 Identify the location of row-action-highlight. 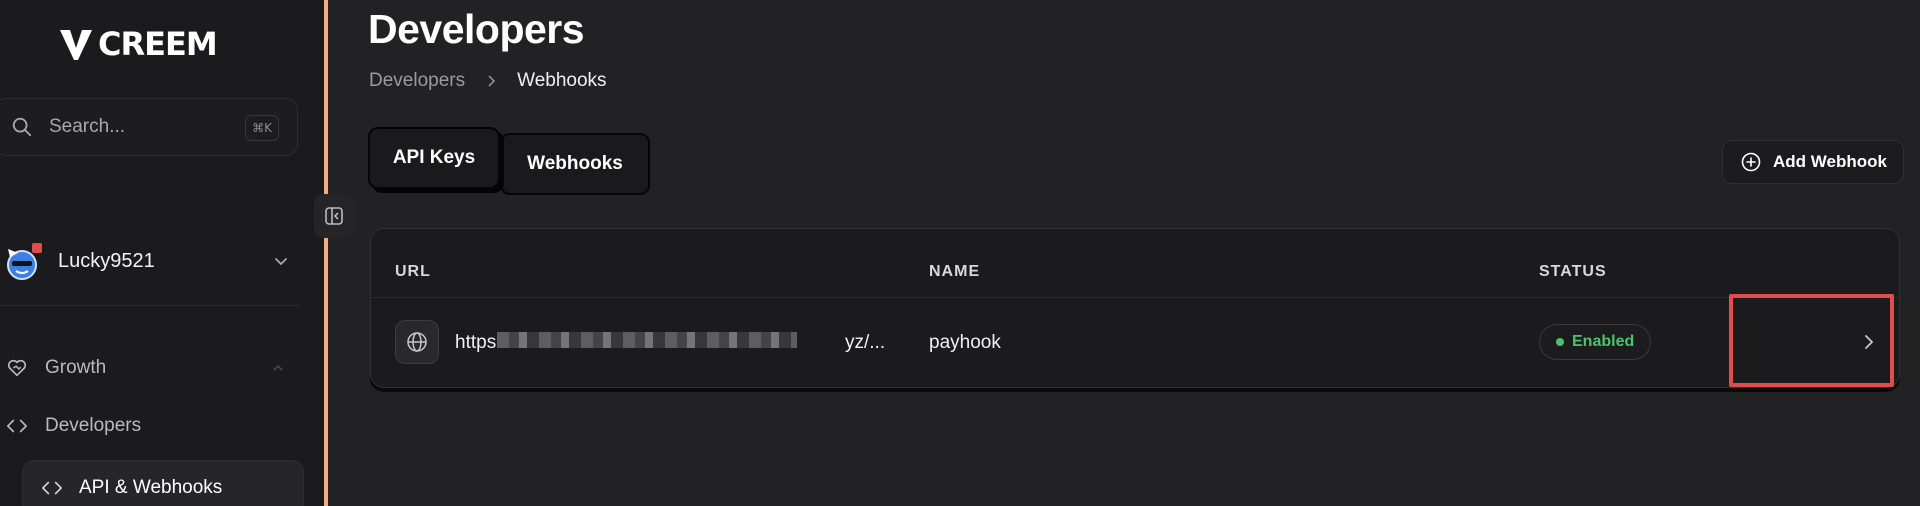
(1811, 340).